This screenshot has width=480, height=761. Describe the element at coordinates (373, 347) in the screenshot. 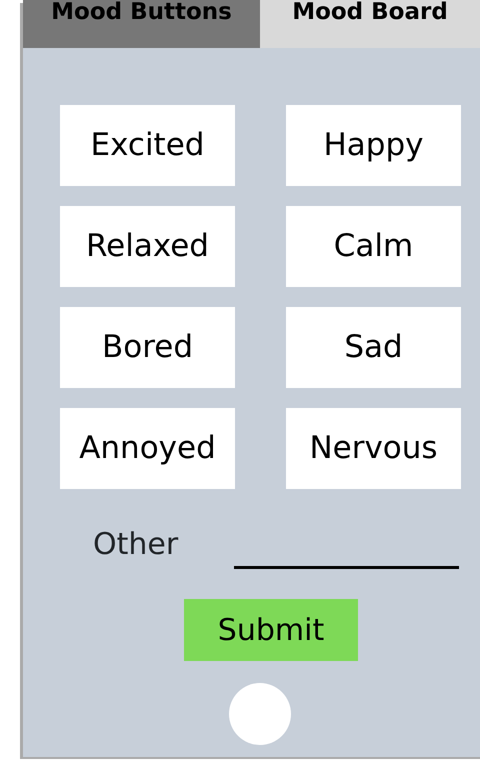

I see `mood-button: Sad` at that location.